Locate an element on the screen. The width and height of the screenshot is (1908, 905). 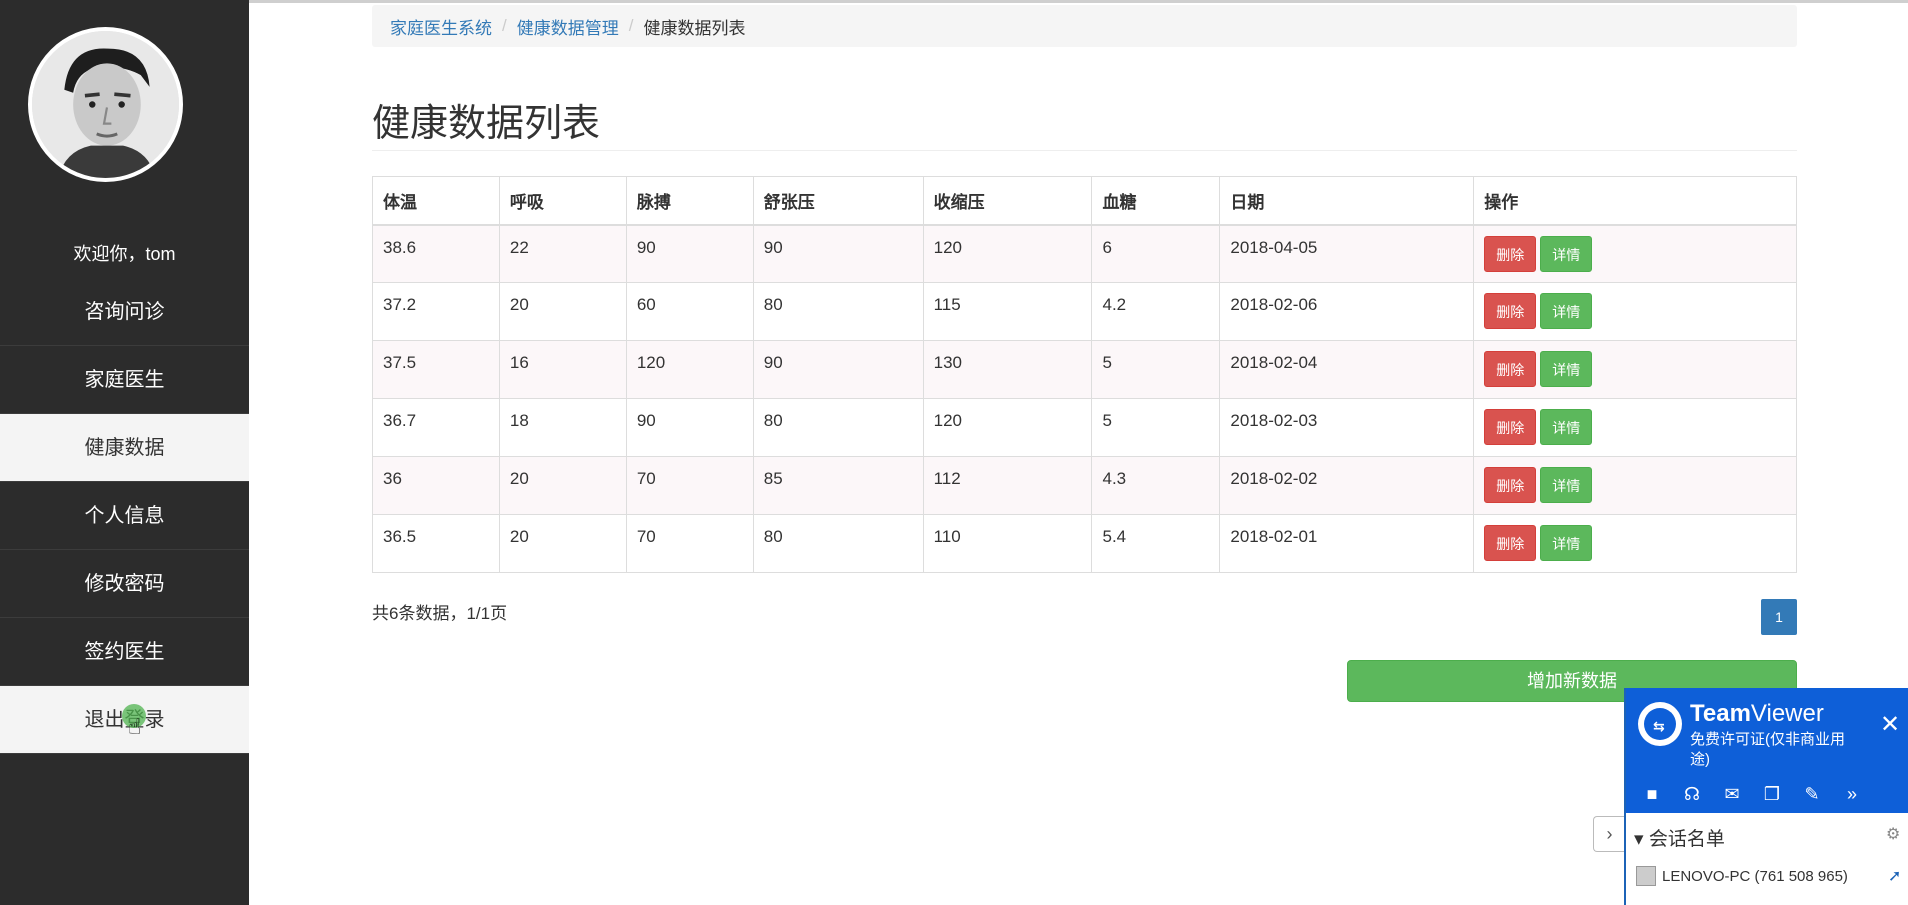
avatar-portrait-icon is located at coordinates (105, 104).